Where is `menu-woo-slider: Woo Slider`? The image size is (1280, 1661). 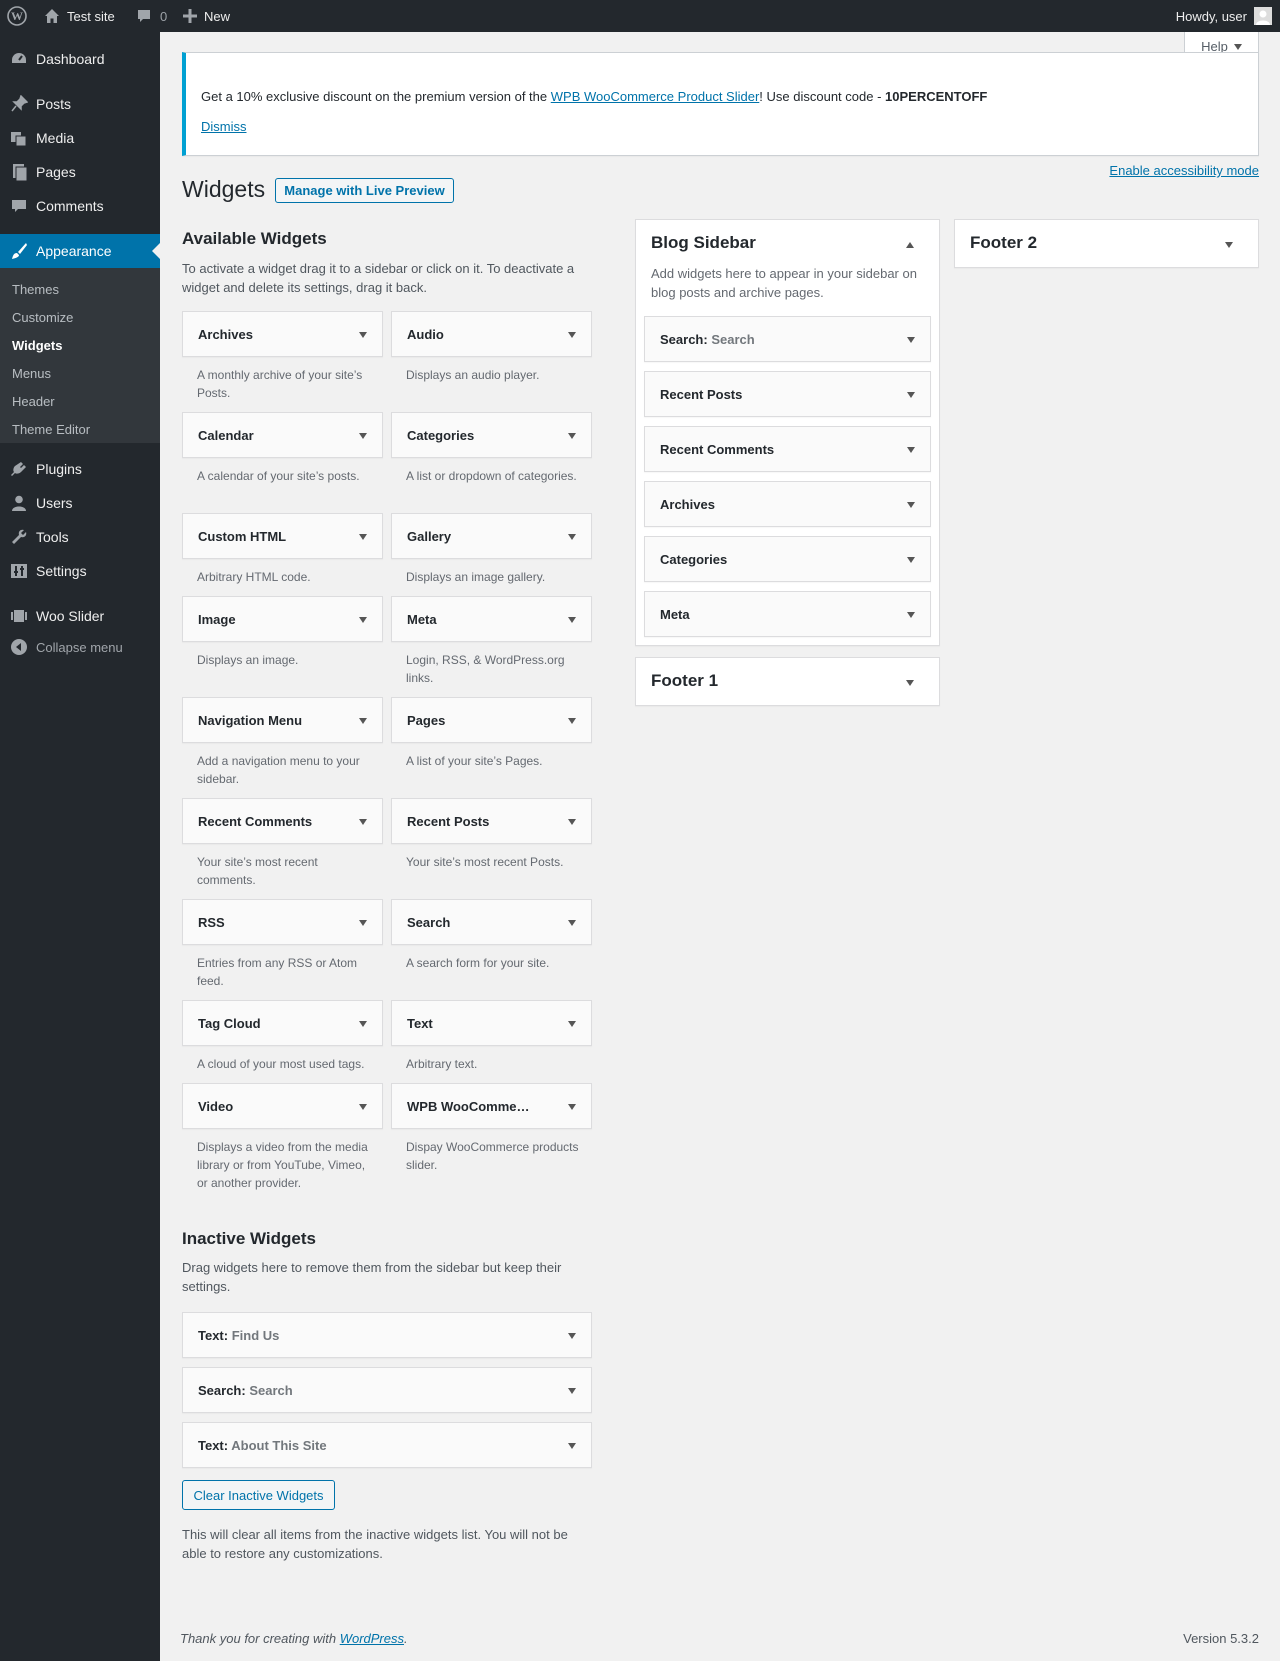 menu-woo-slider: Woo Slider is located at coordinates (80, 616).